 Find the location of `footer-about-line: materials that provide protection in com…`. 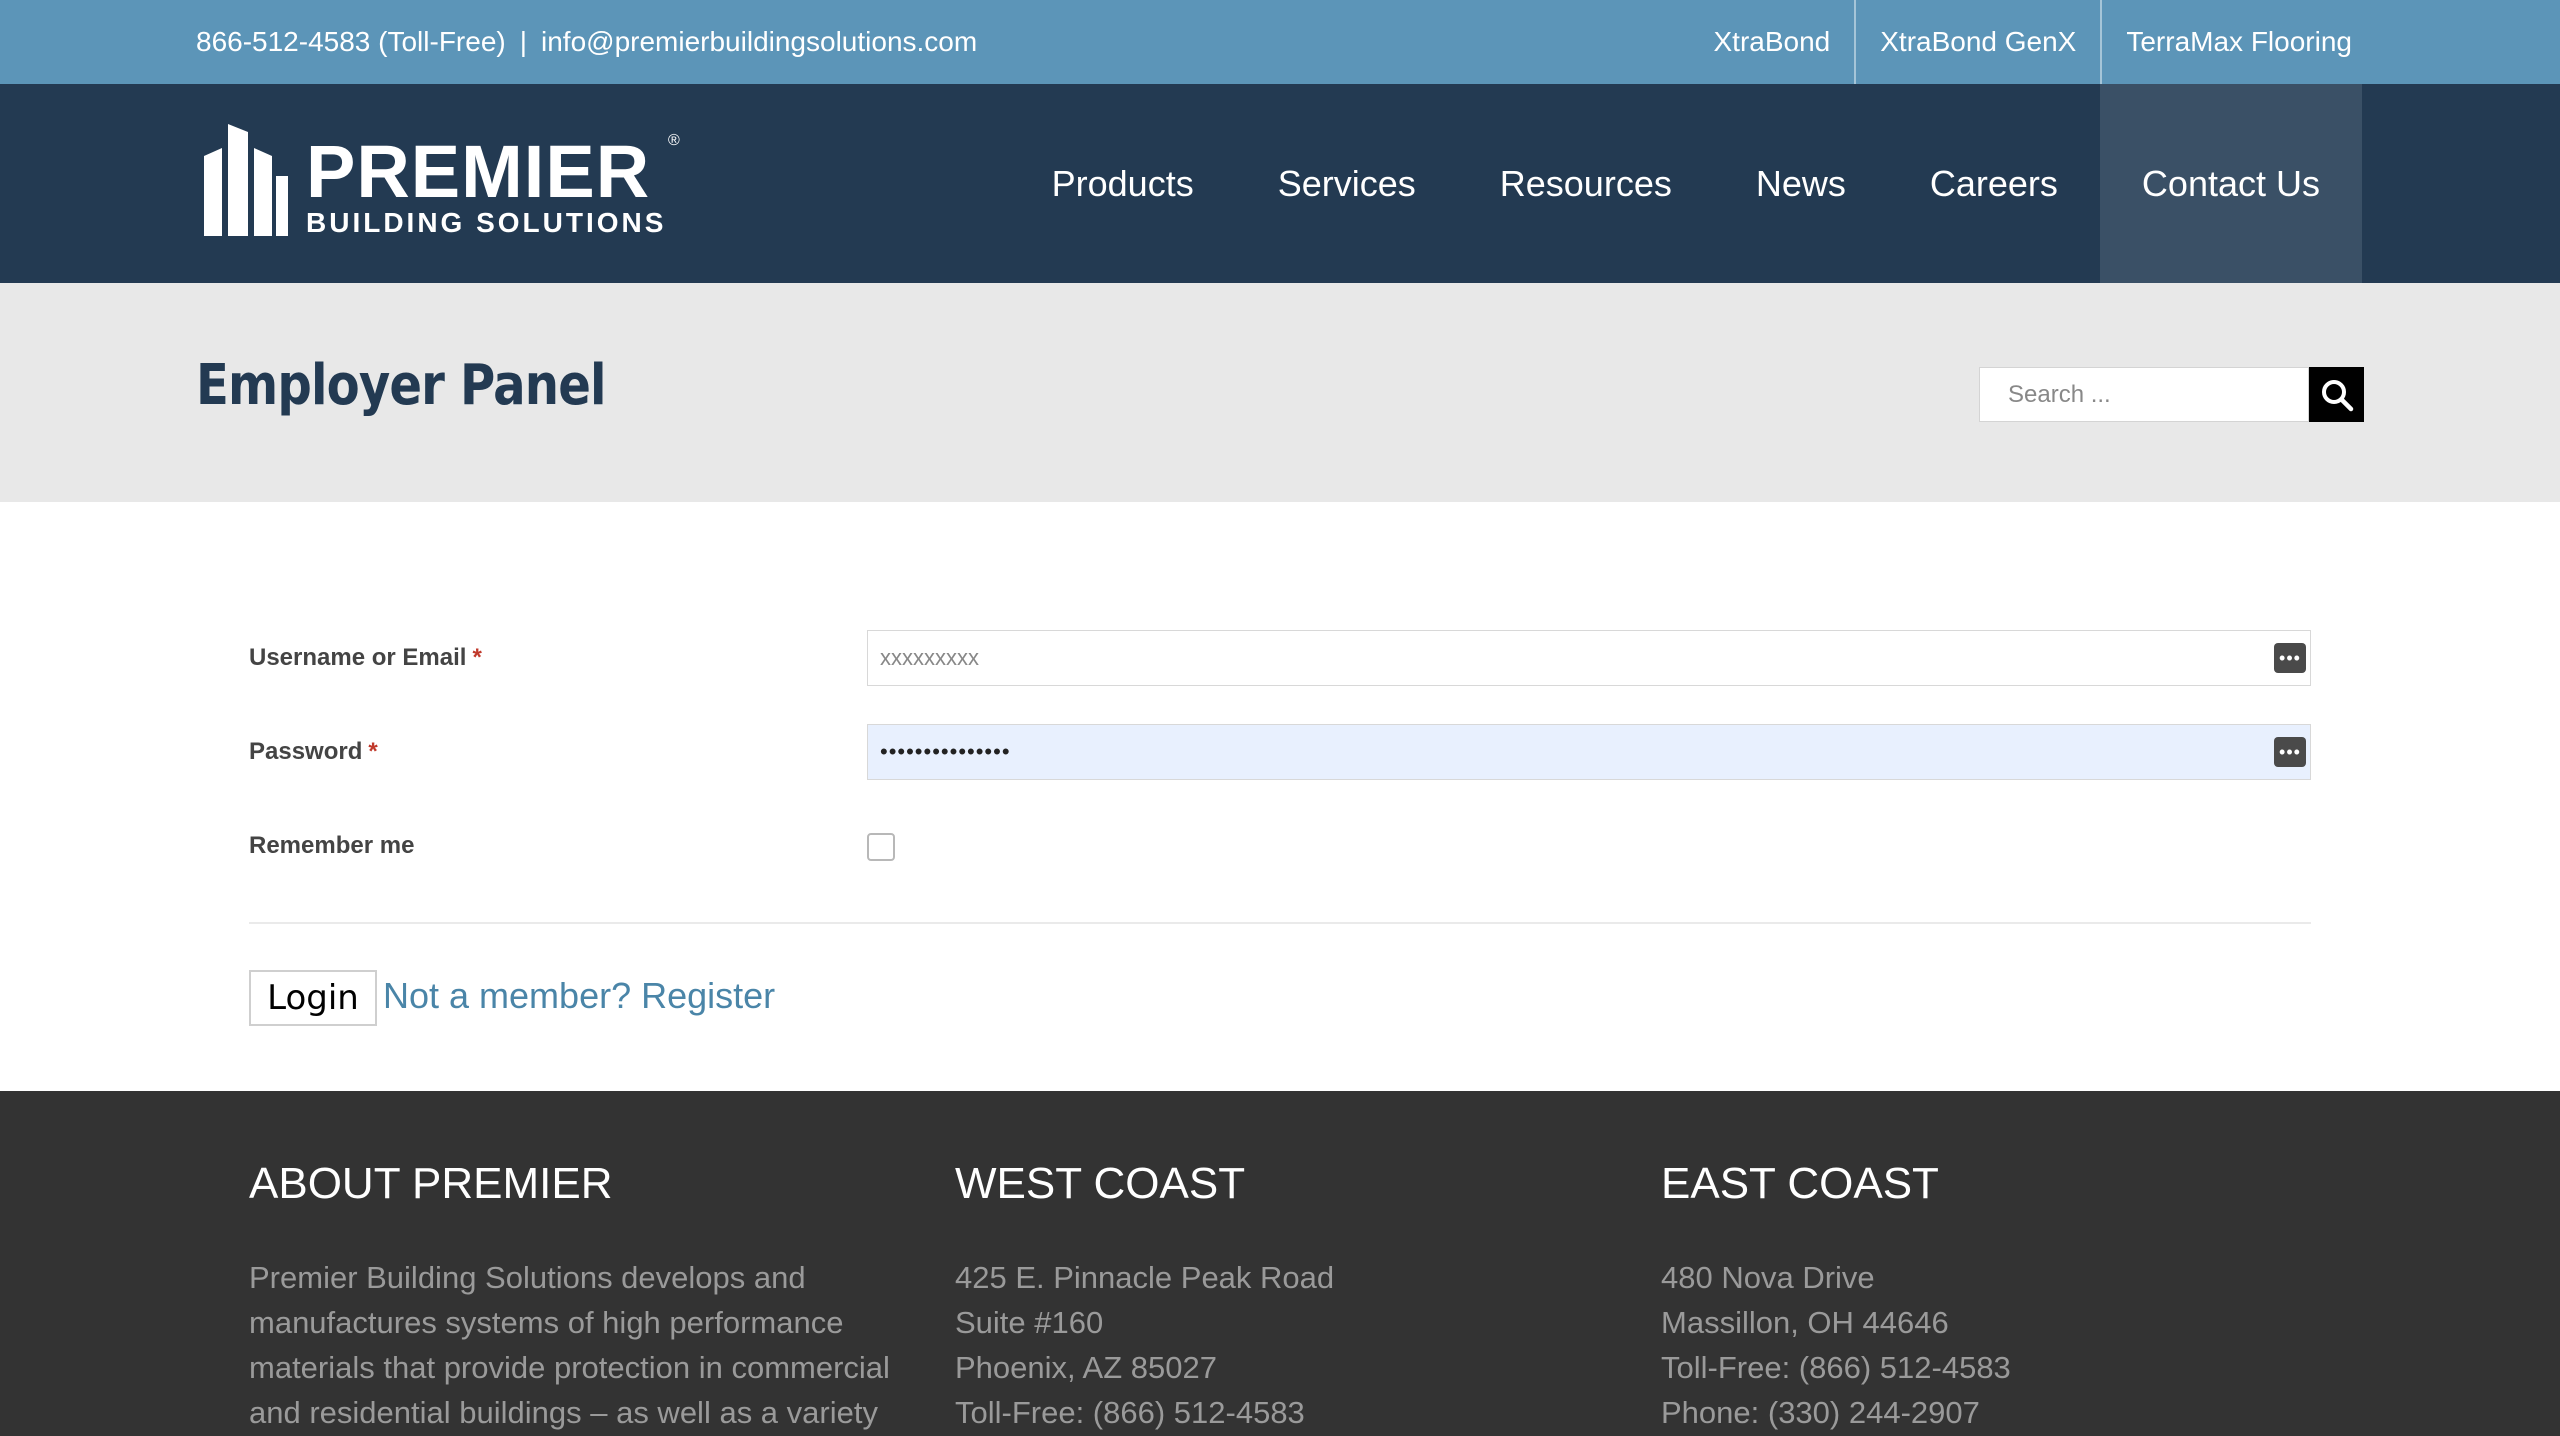

footer-about-line: materials that provide protection in com… is located at coordinates (569, 1367).